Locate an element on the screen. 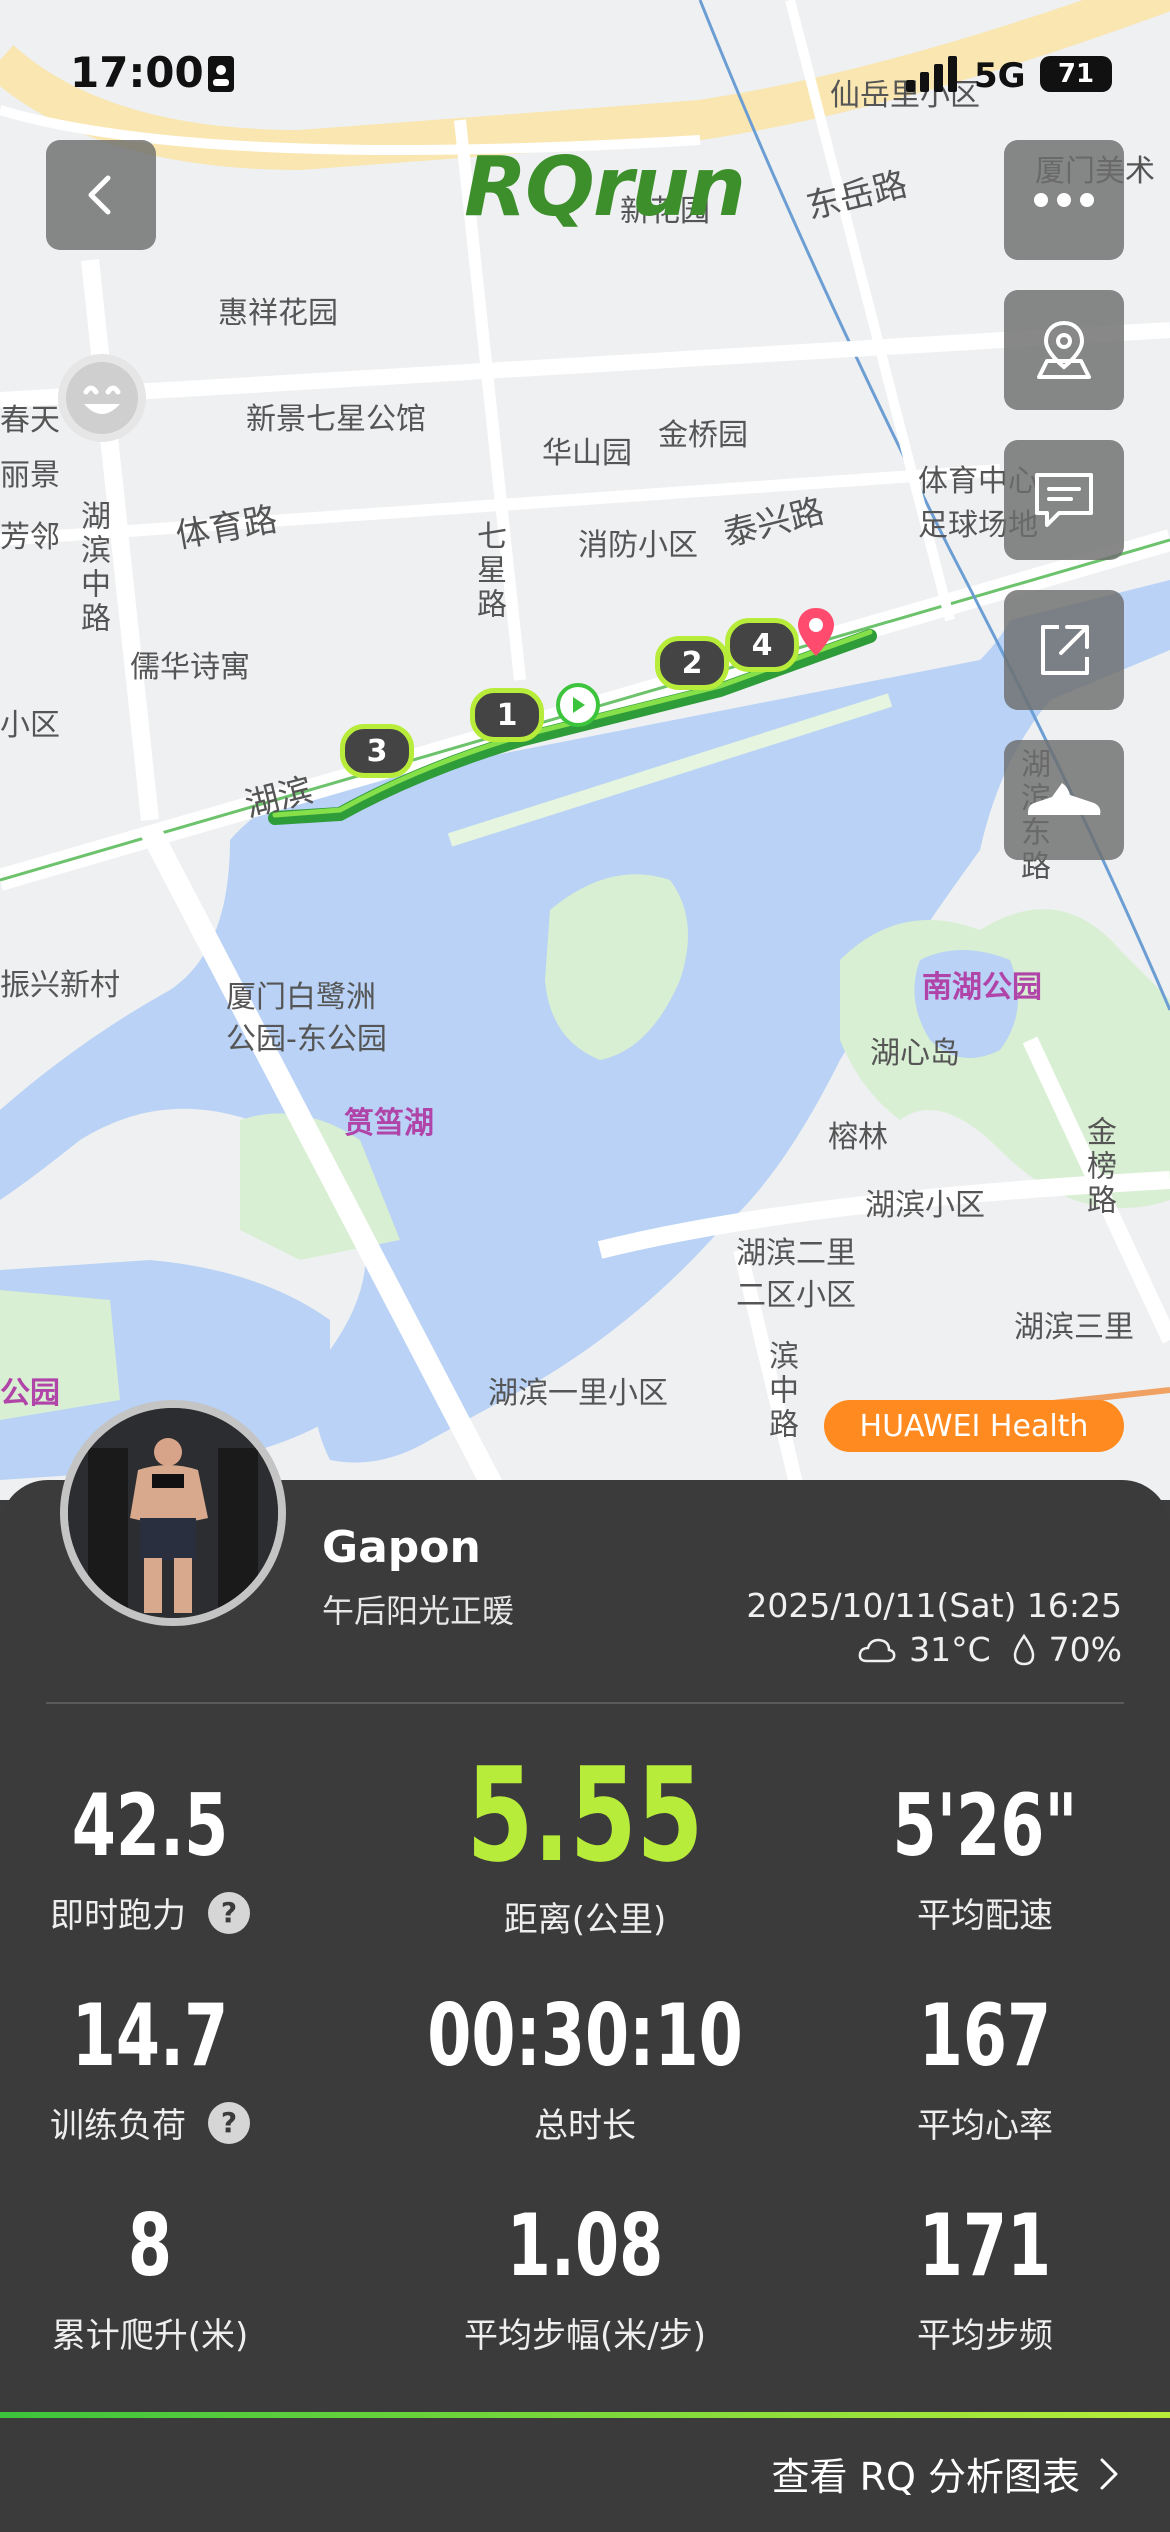  id-card-icon is located at coordinates (221, 74).